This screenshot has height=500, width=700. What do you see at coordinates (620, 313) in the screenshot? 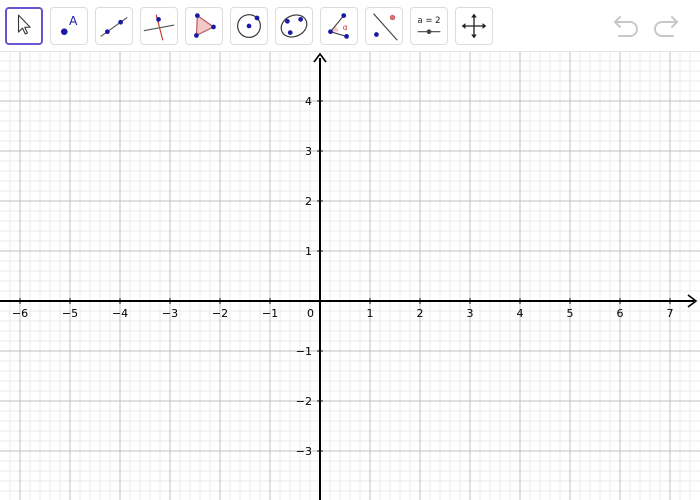
I see `x-axis-label: 6` at bounding box center [620, 313].